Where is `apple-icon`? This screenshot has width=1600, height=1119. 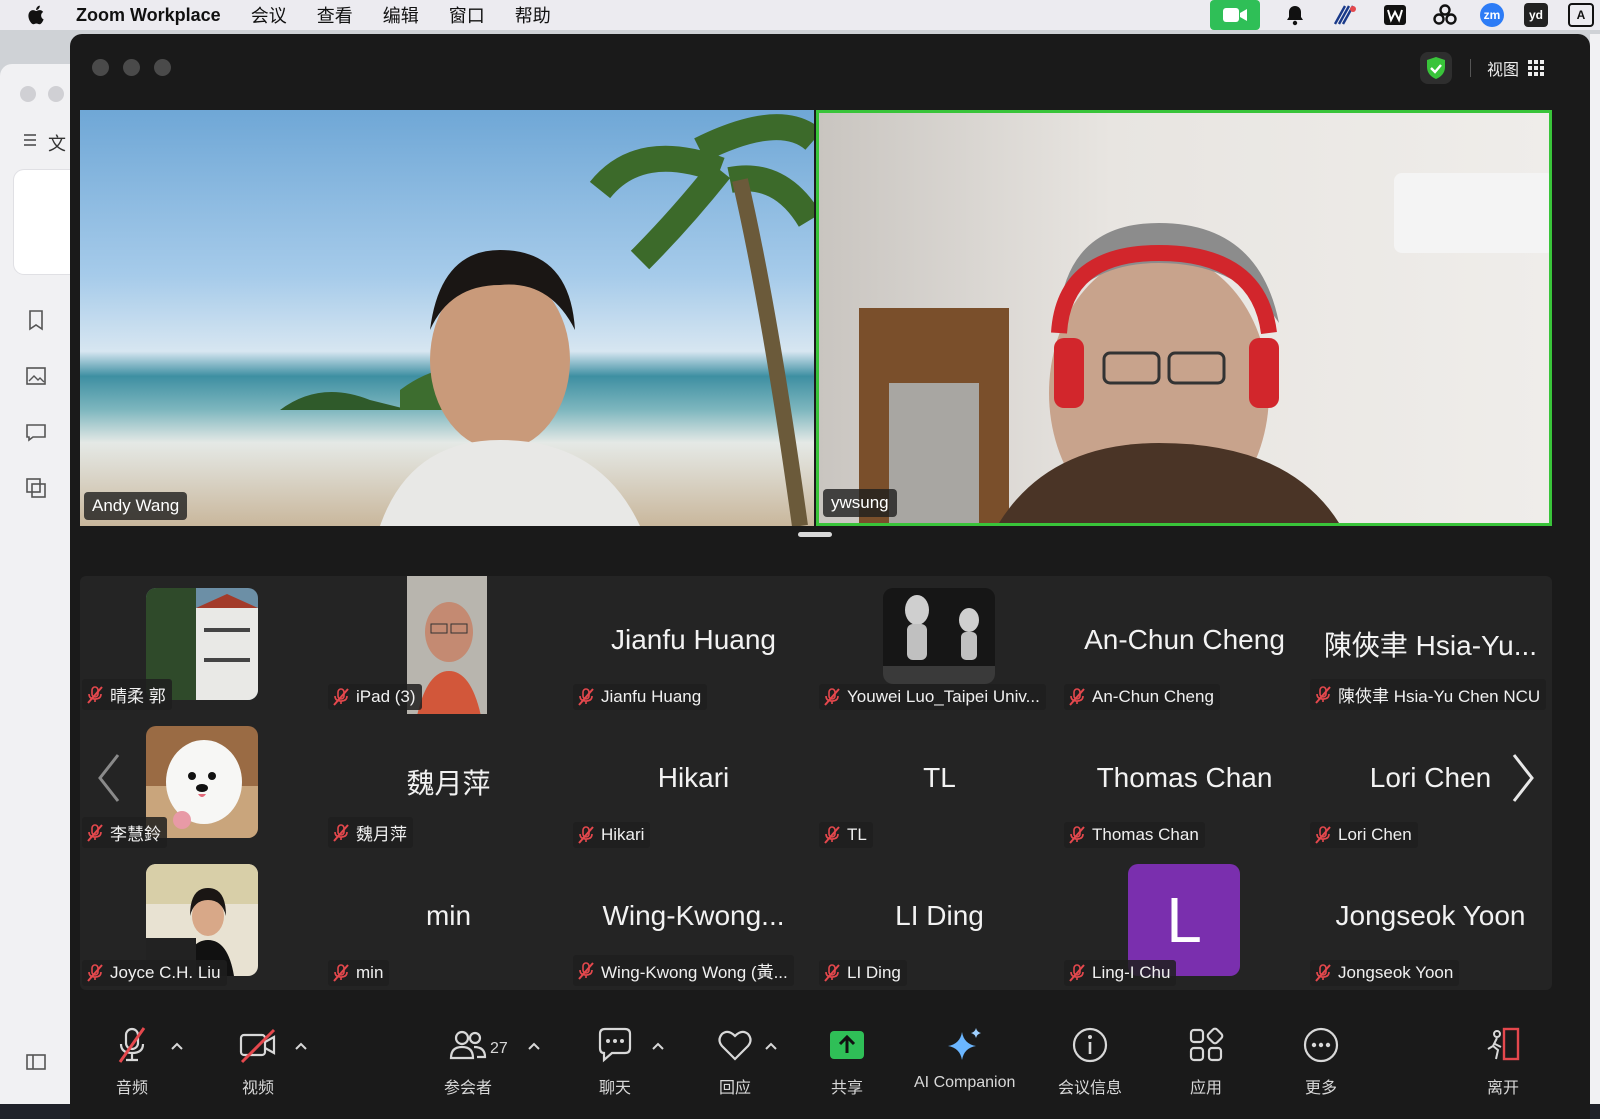
apple-icon is located at coordinates (37, 15).